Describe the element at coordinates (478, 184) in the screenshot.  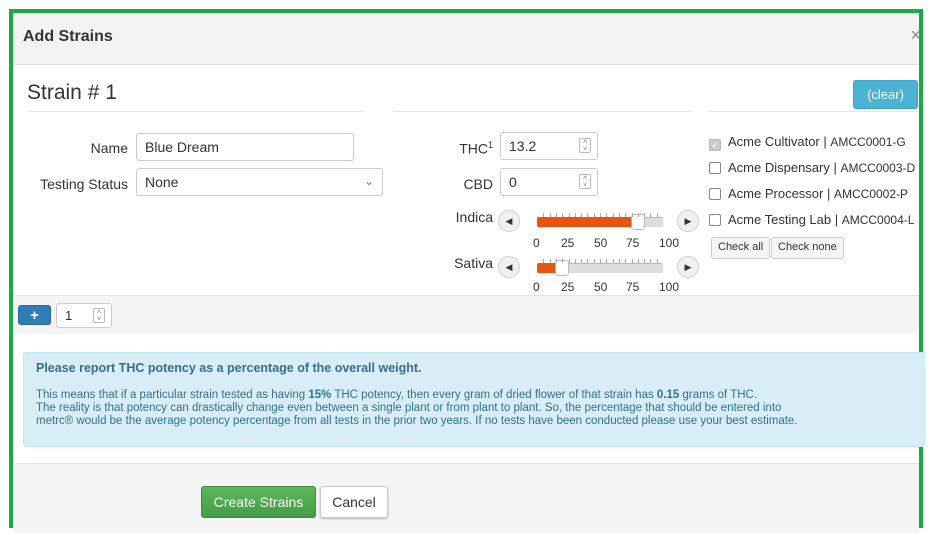
I see `cbd-label: CBD` at that location.